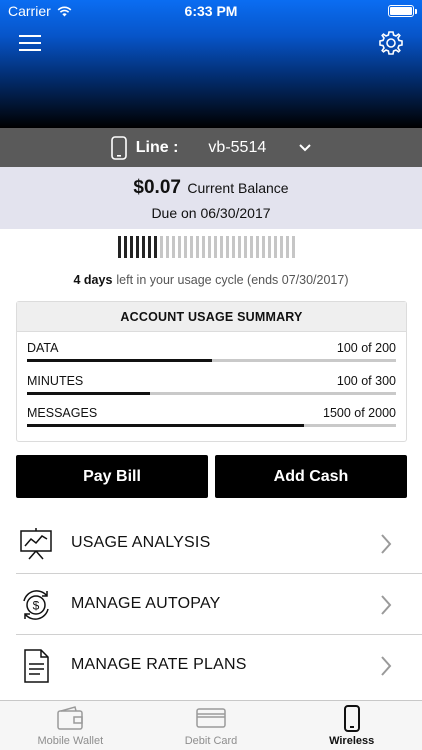 Image resolution: width=422 pixels, height=750 pixels. I want to click on tab-label: Debit Card, so click(211, 741).